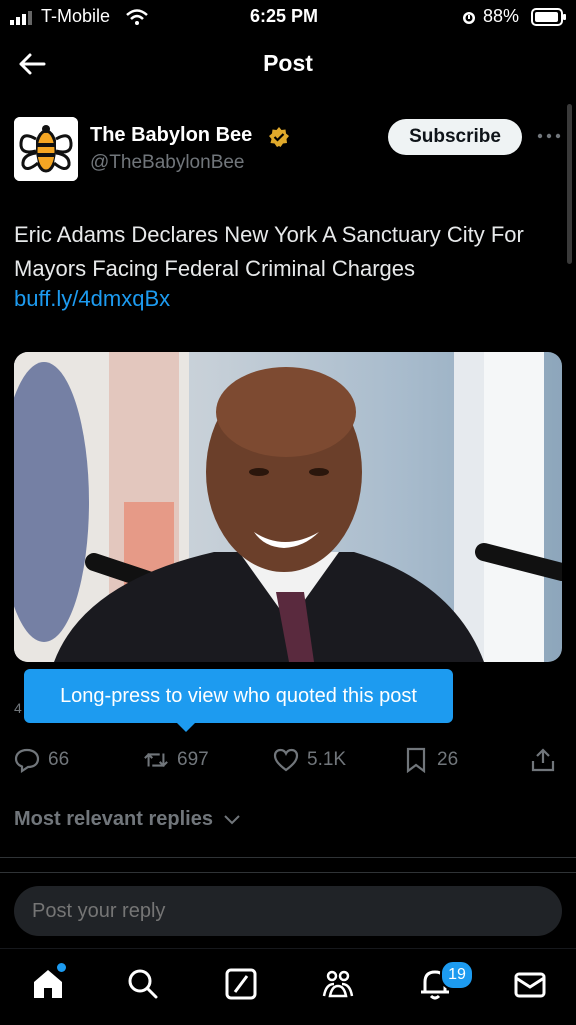  What do you see at coordinates (543, 760) in the screenshot?
I see `share-icon` at bounding box center [543, 760].